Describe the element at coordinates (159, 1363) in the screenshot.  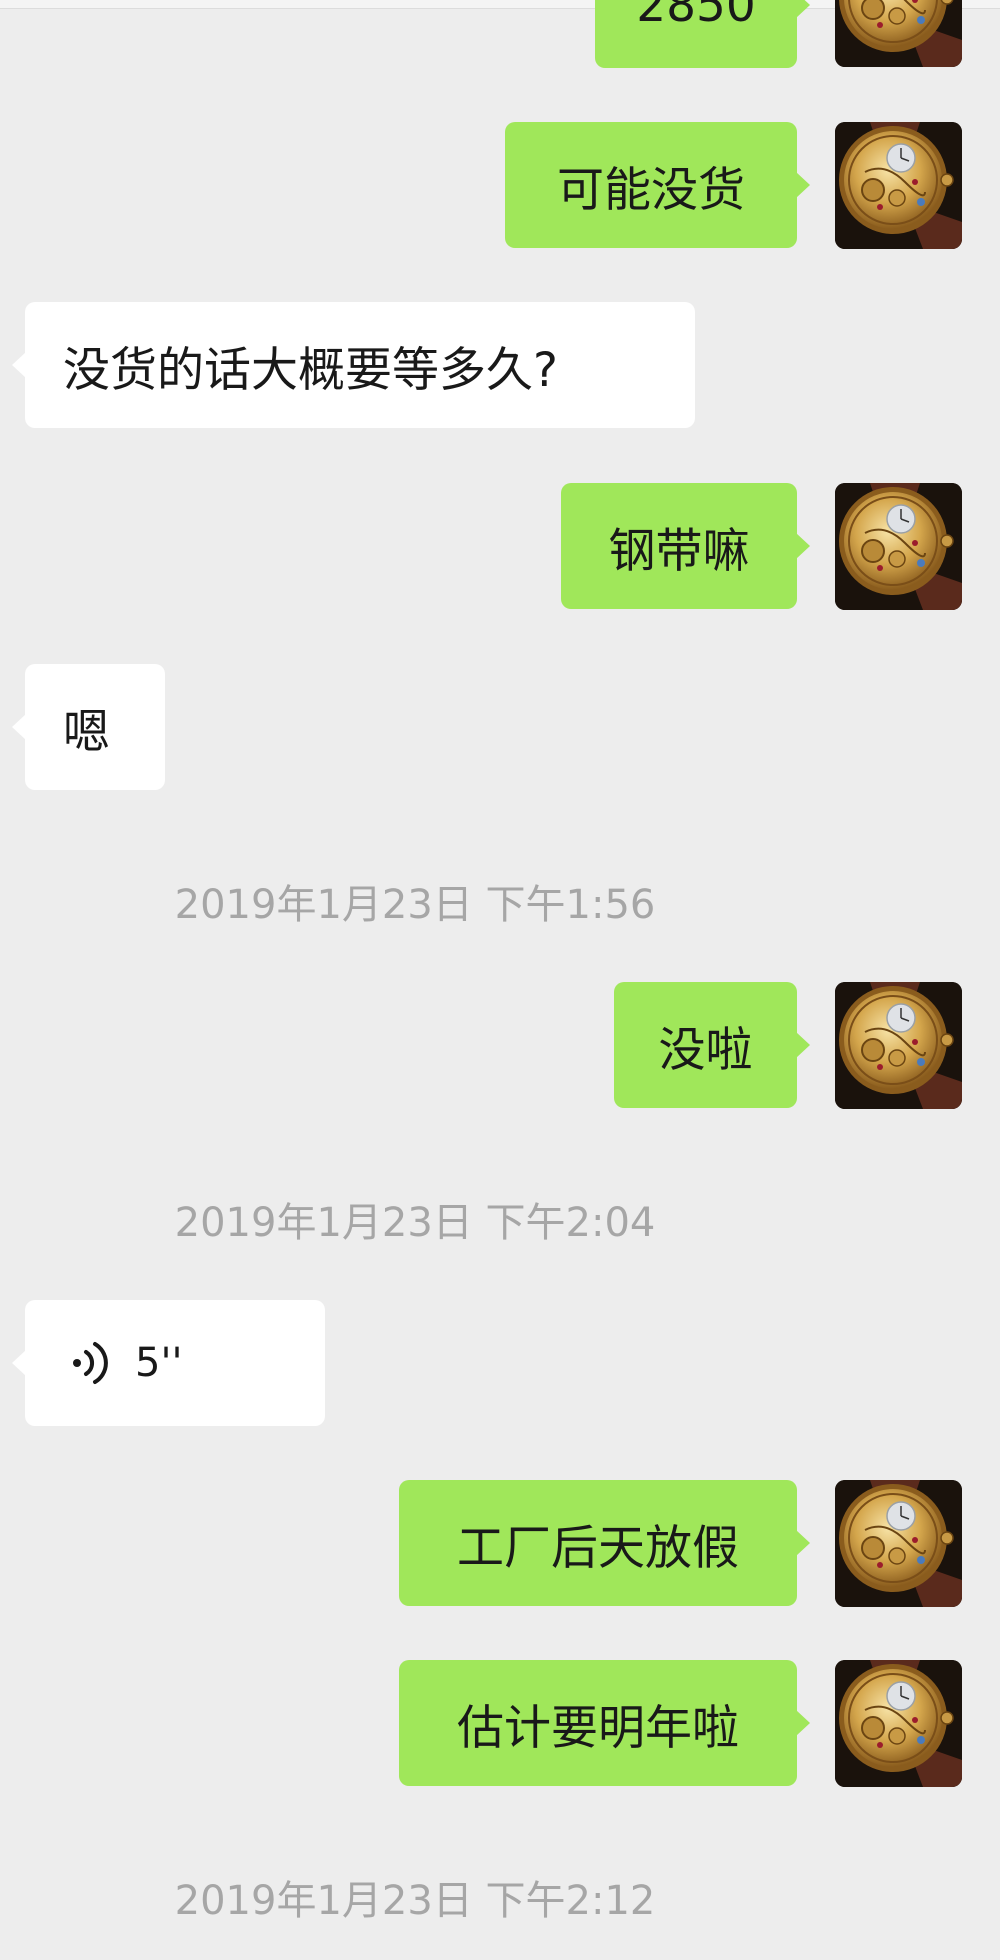
I see `voice-duration: 5''` at that location.